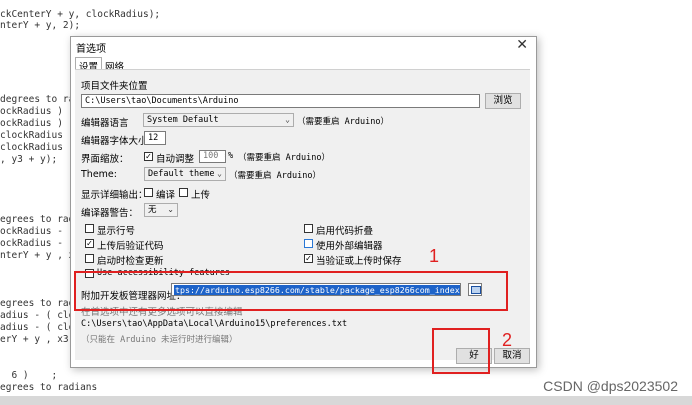 The width and height of the screenshot is (692, 405). I want to click on code-line: ckCenterY + y, clockRadius);, so click(80, 14).